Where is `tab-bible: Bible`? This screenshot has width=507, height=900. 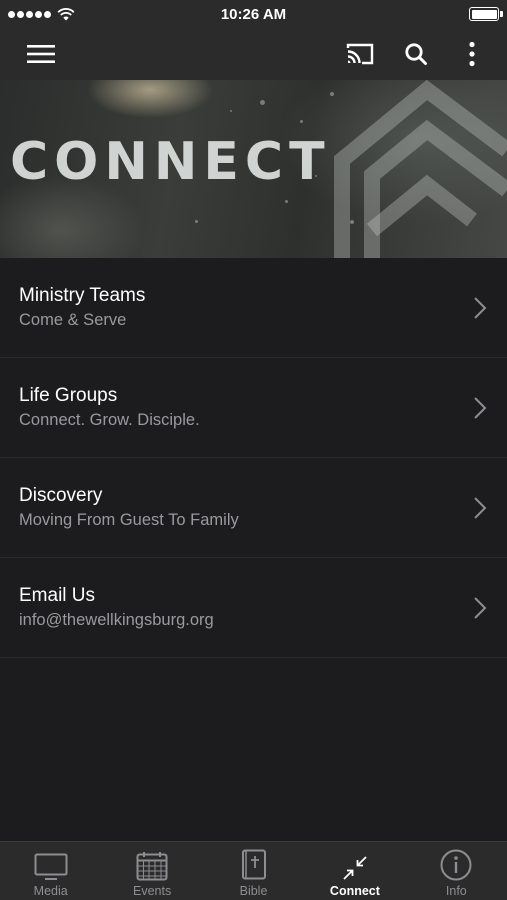 tab-bible: Bible is located at coordinates (253, 871).